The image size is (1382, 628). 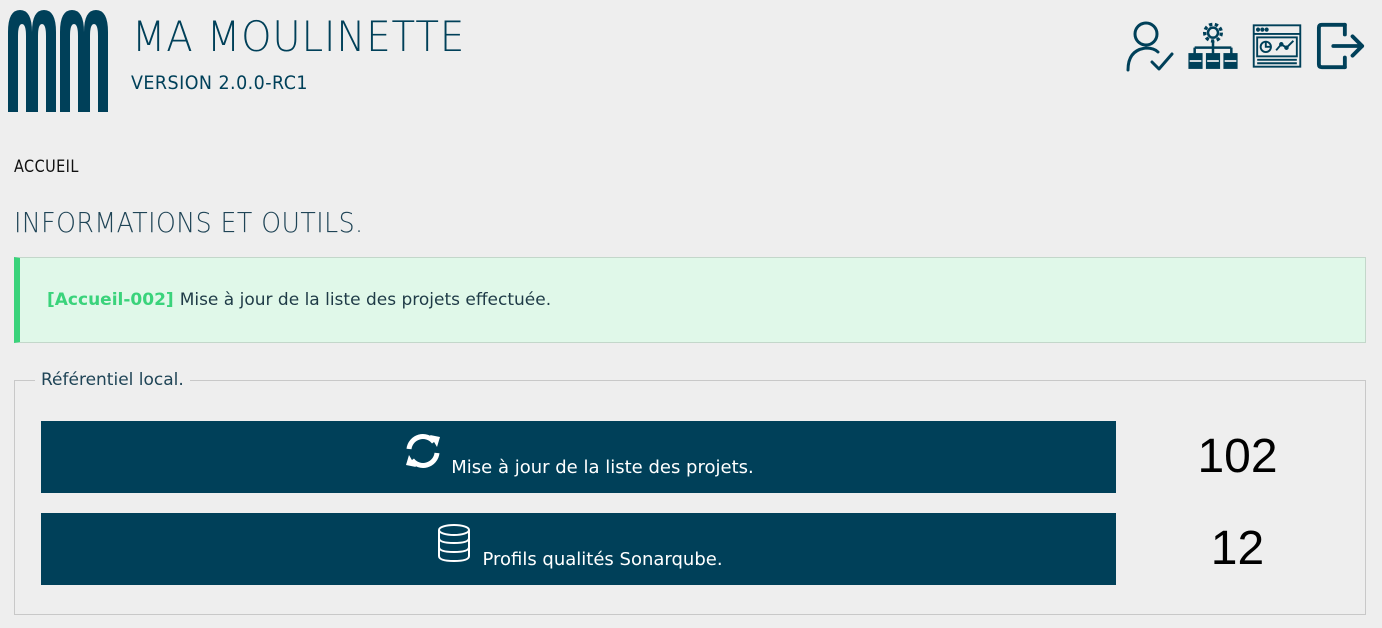 What do you see at coordinates (299, 36) in the screenshot?
I see `app-title: MA MOULINETTE` at bounding box center [299, 36].